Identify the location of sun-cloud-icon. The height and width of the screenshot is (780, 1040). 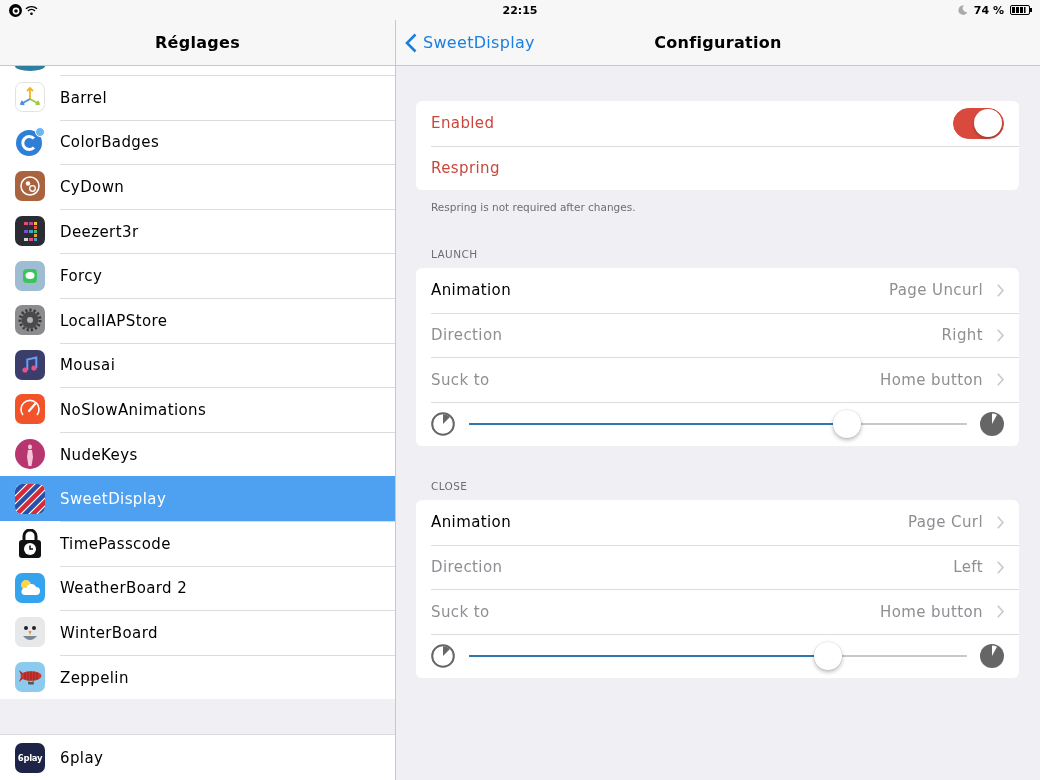
(30, 587).